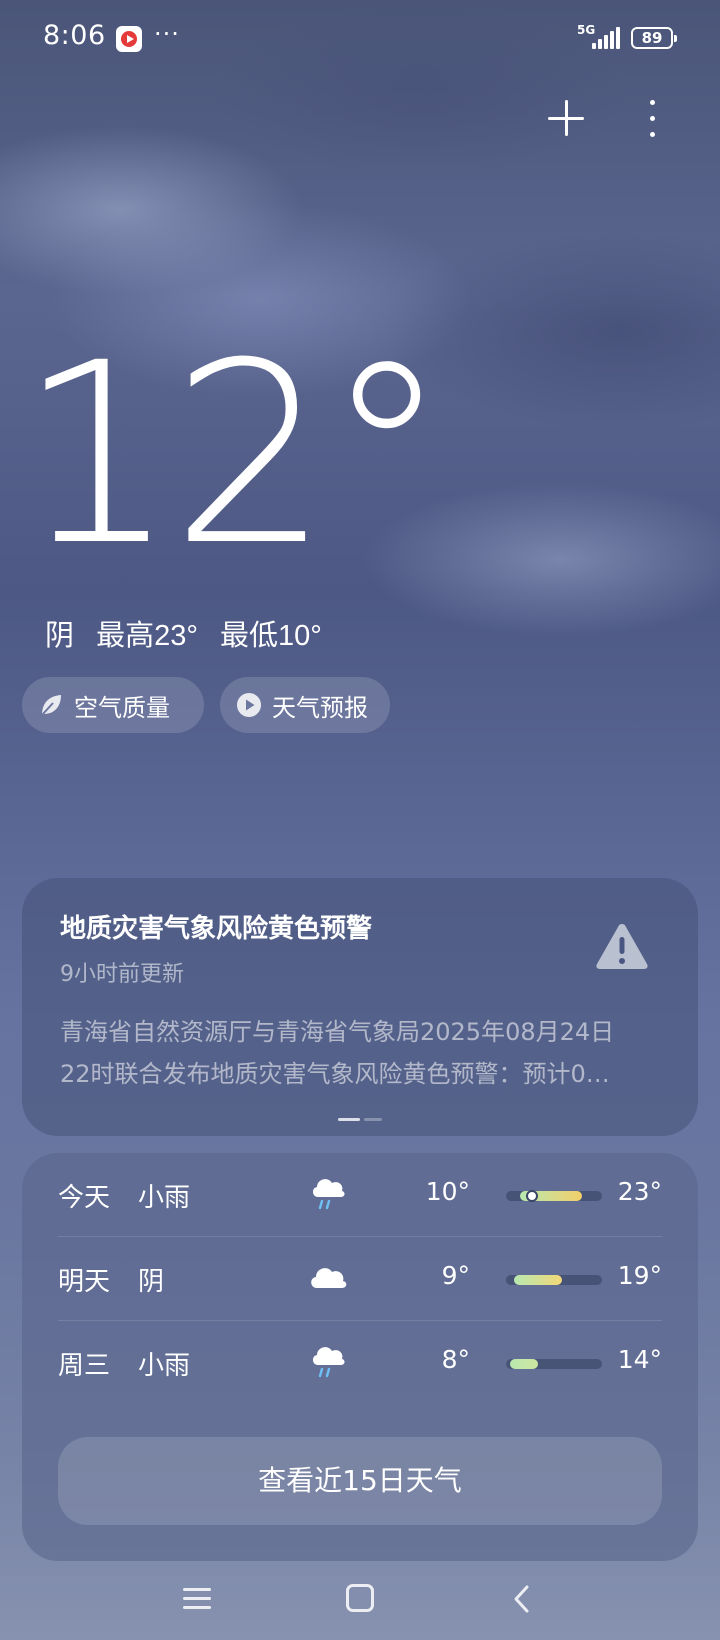 This screenshot has width=720, height=1640. I want to click on overcast-cloud-icon, so click(329, 1278).